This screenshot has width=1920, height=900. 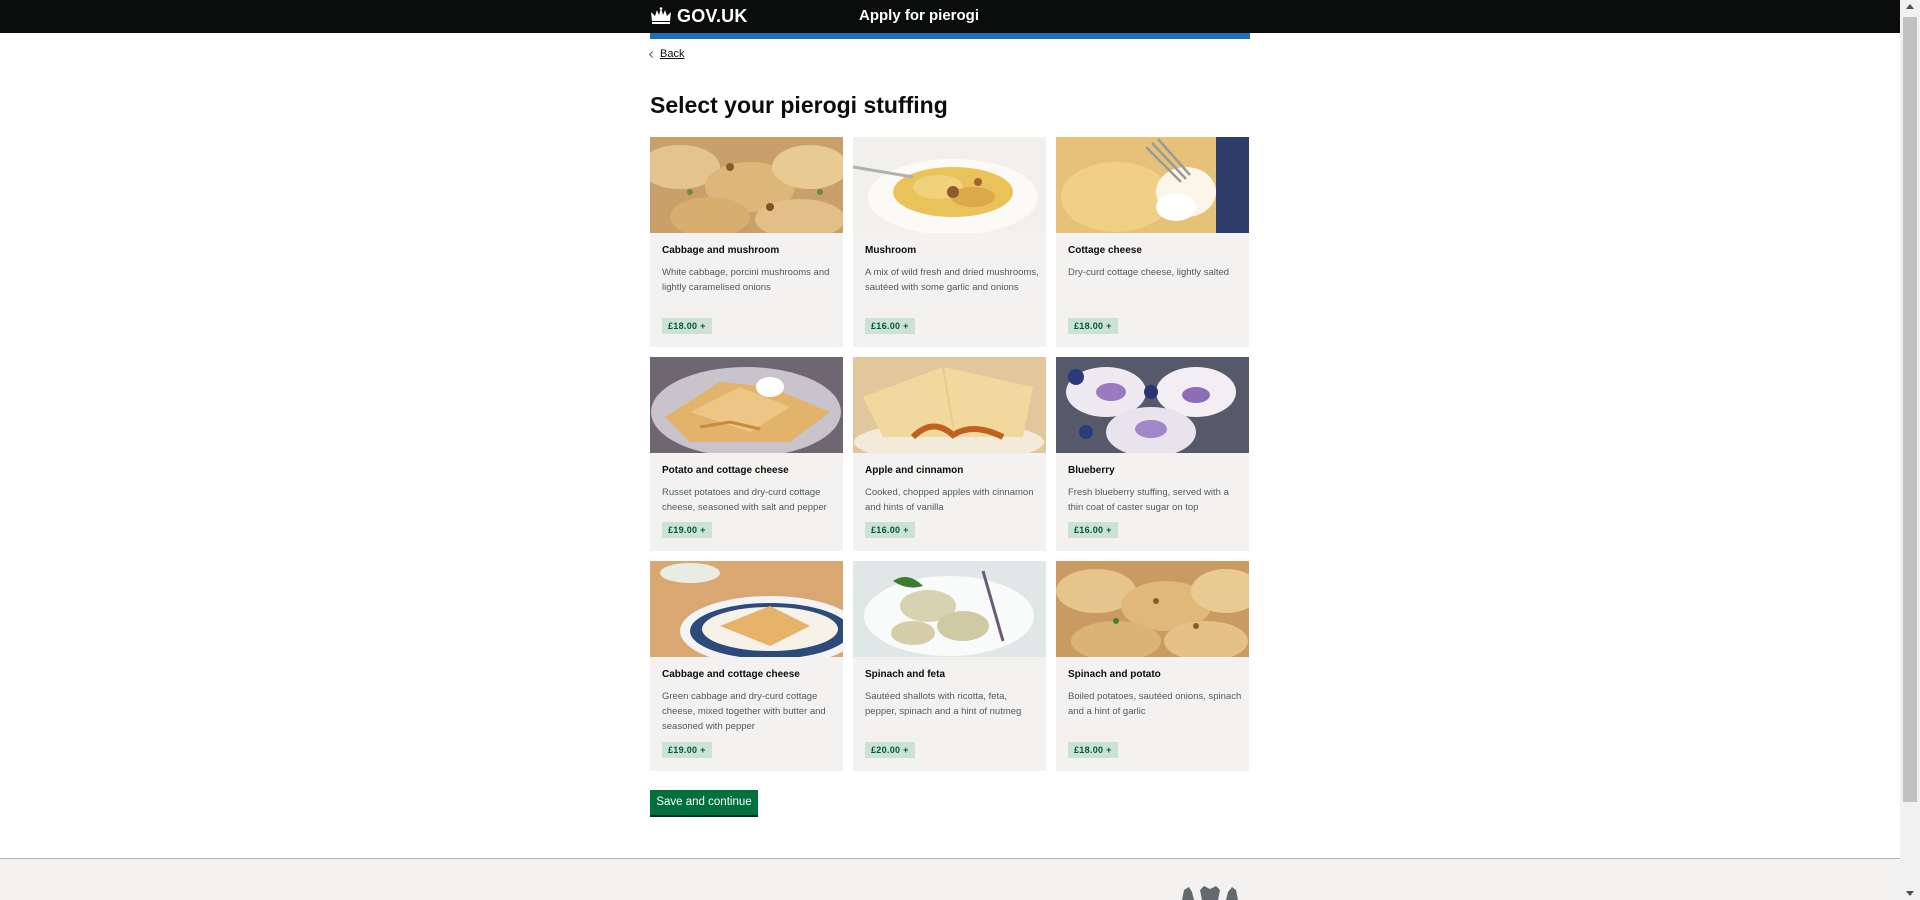 I want to click on header-accent-bar, so click(x=950, y=36).